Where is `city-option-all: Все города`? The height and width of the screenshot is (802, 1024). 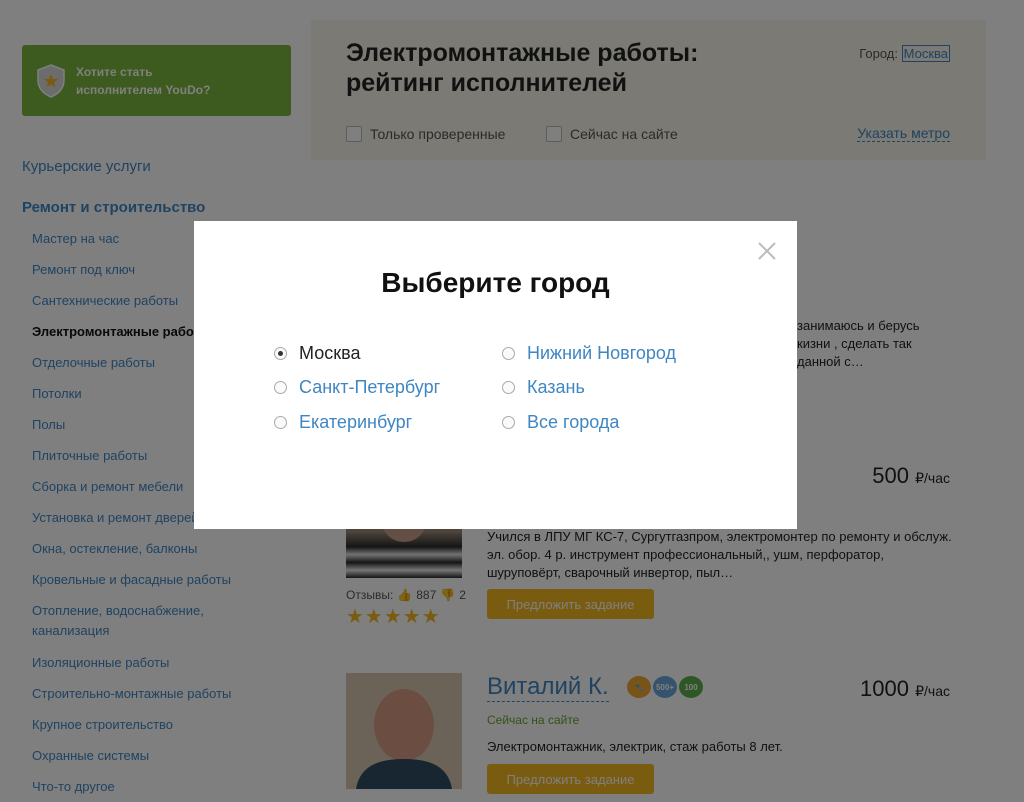
city-option-all: Все города is located at coordinates (560, 422).